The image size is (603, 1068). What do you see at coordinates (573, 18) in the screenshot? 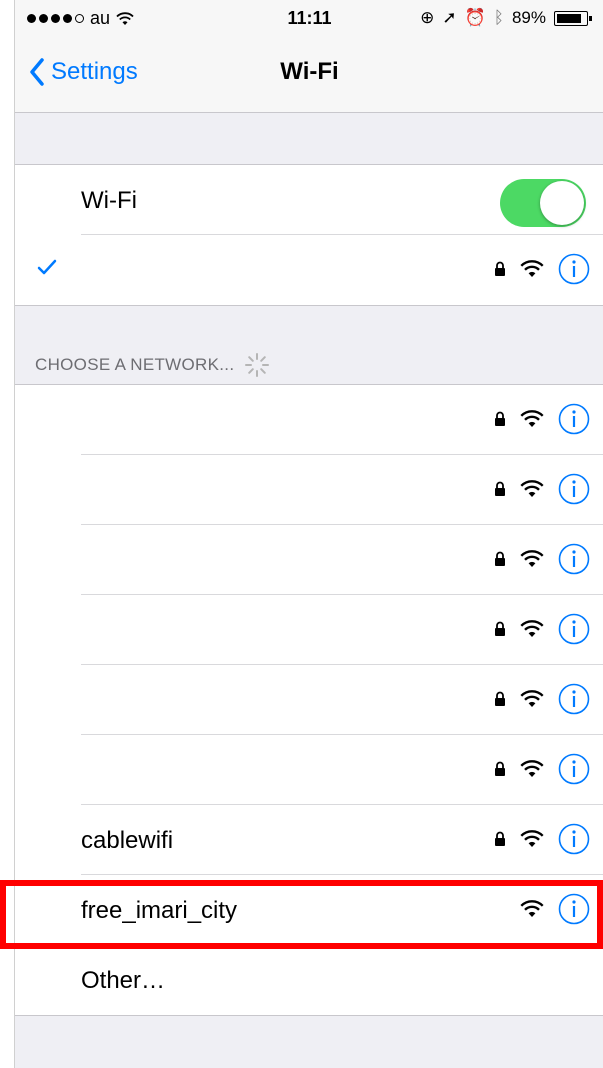
I see `battery-icon` at bounding box center [573, 18].